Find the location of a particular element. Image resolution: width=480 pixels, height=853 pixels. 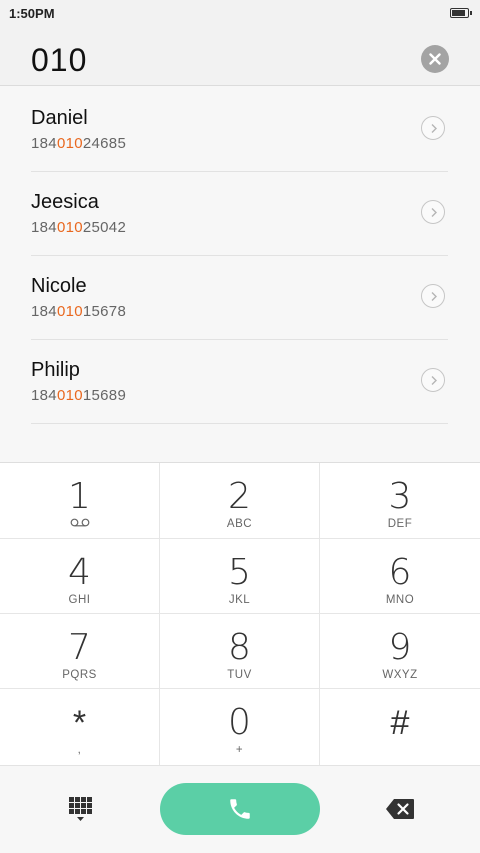

key-digit: 0 is located at coordinates (239, 722).